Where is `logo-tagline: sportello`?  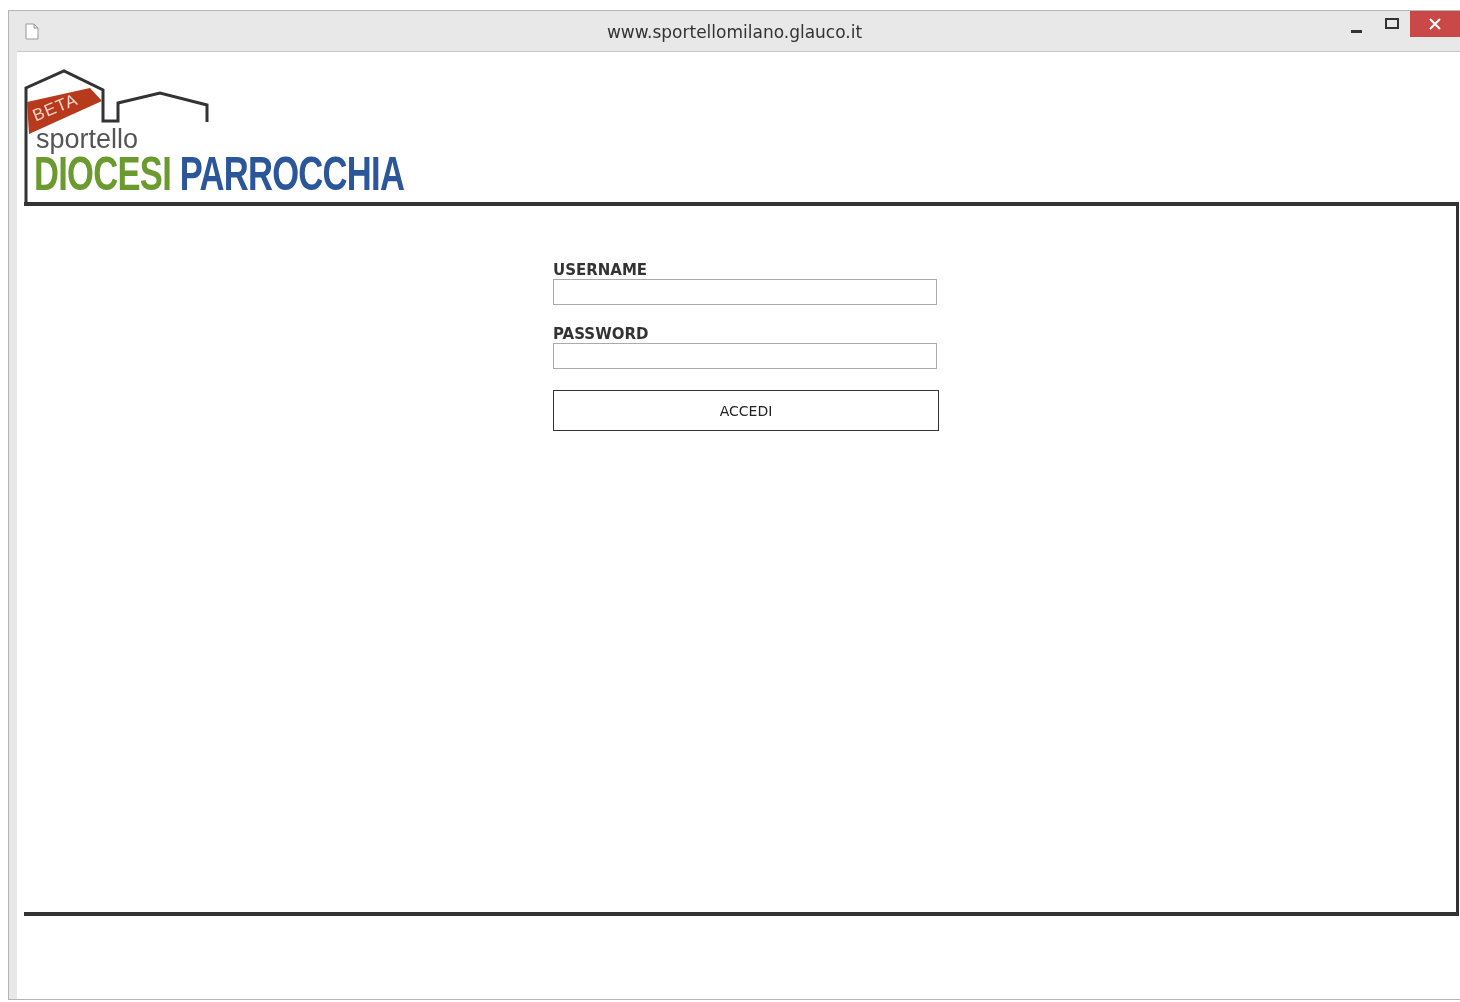 logo-tagline: sportello is located at coordinates (87, 139).